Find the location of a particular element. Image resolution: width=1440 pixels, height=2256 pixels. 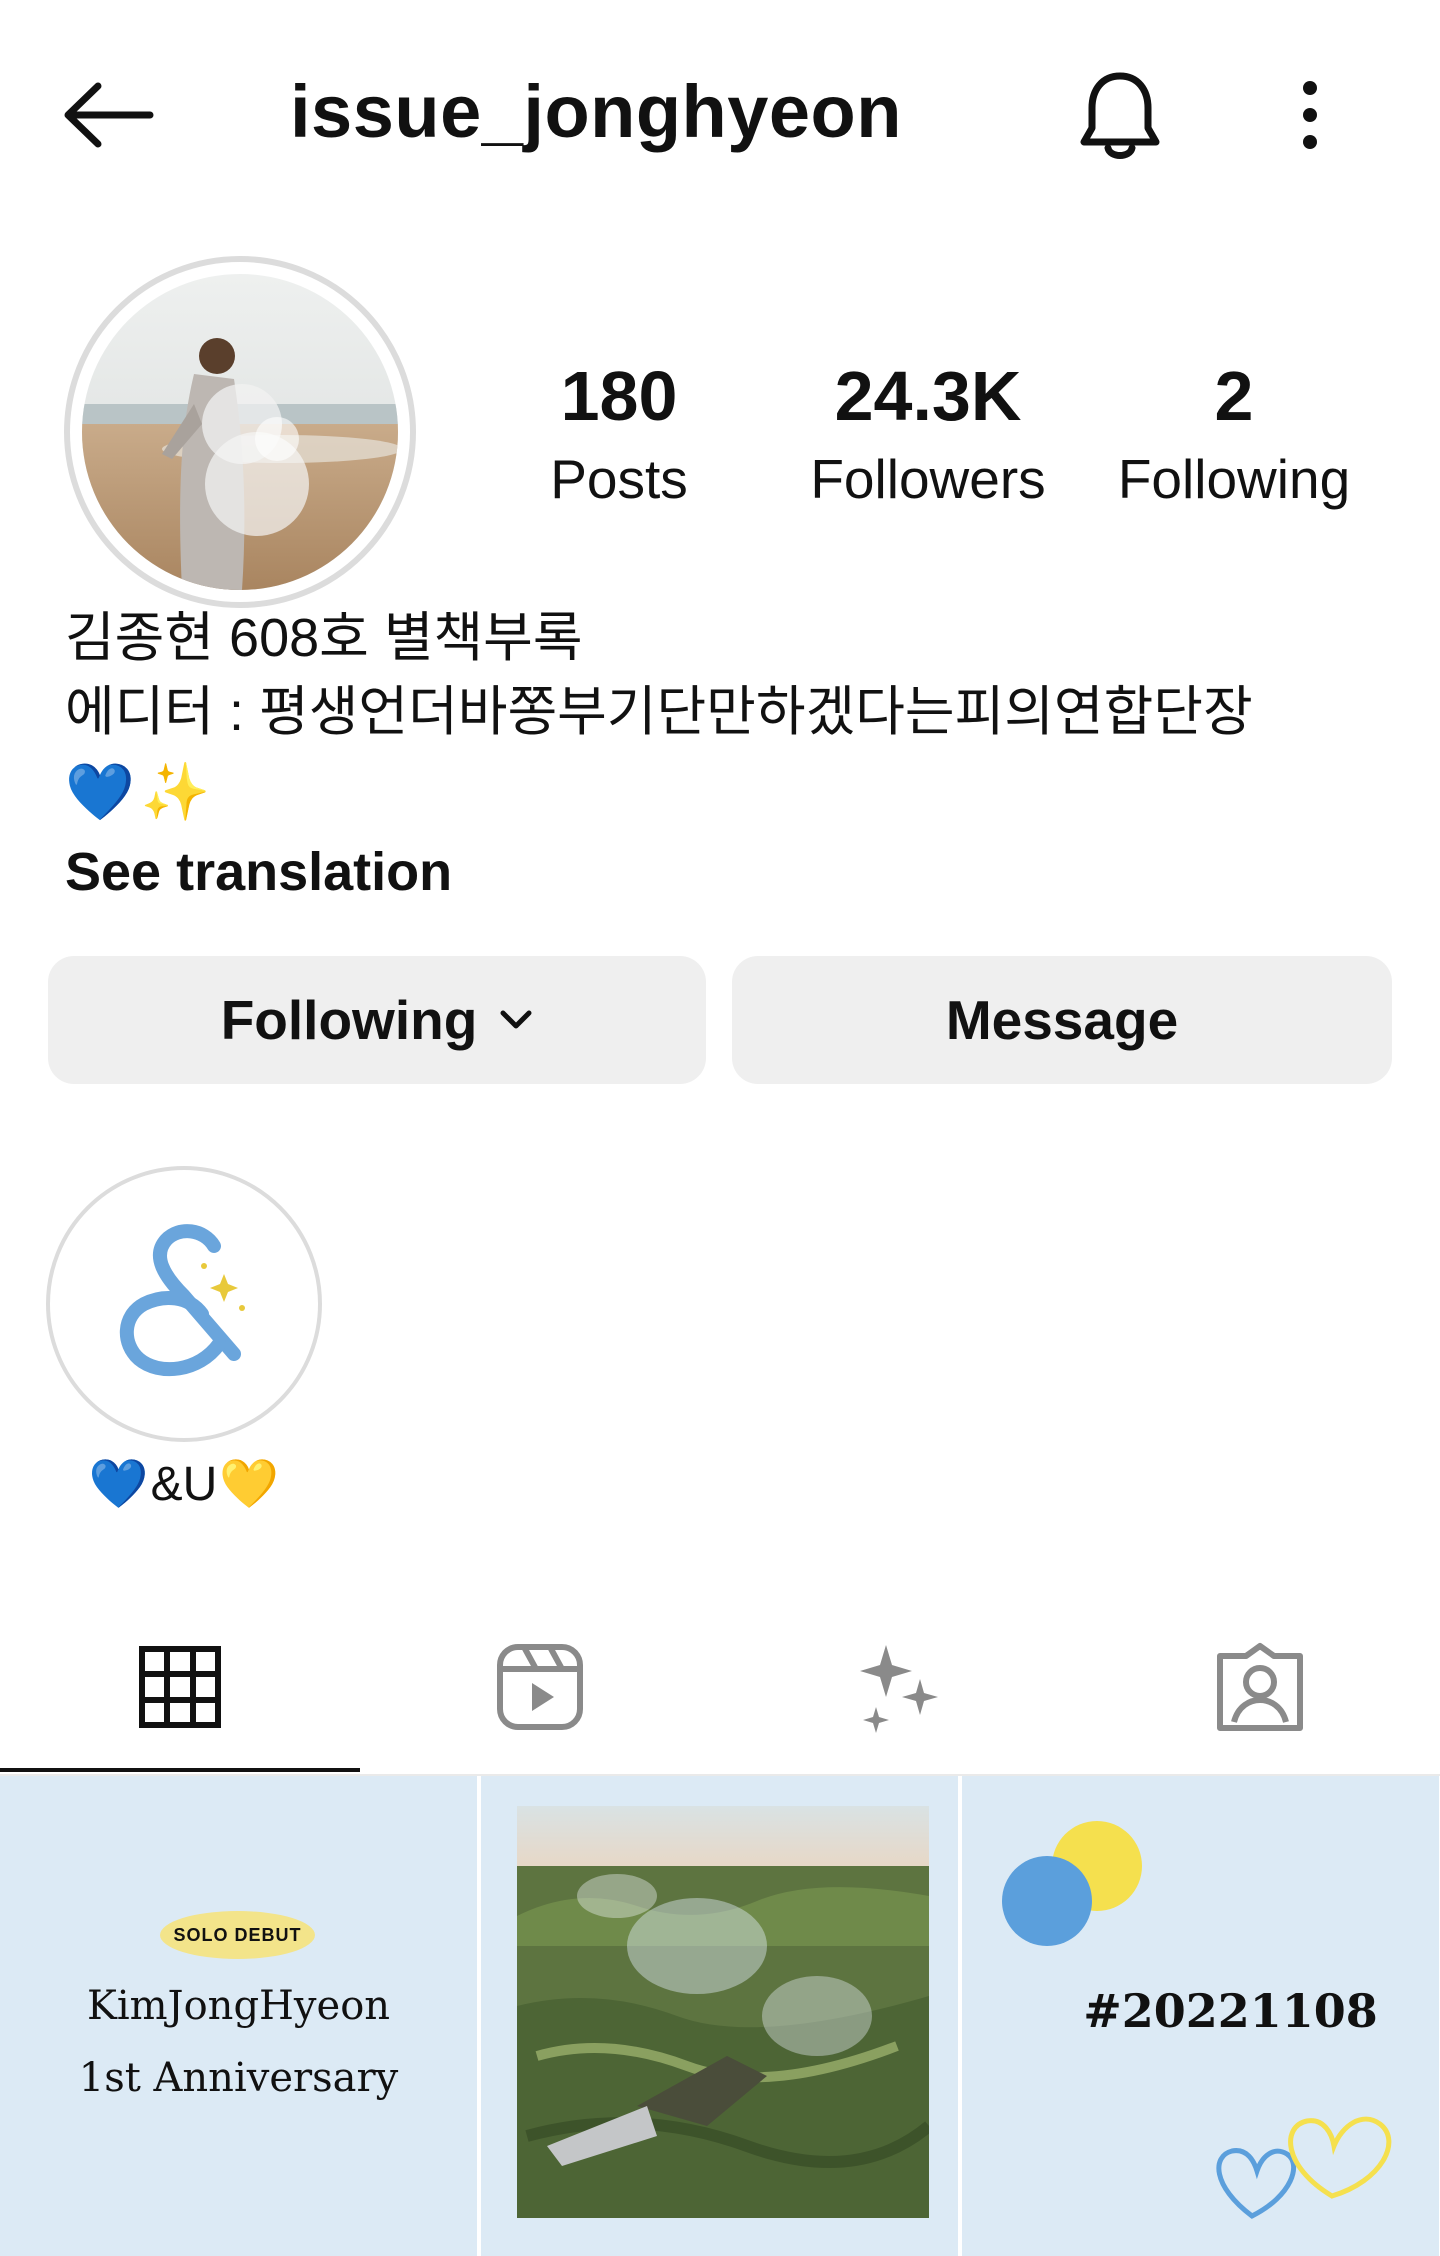

following-count-label: Following is located at coordinates (1234, 479).